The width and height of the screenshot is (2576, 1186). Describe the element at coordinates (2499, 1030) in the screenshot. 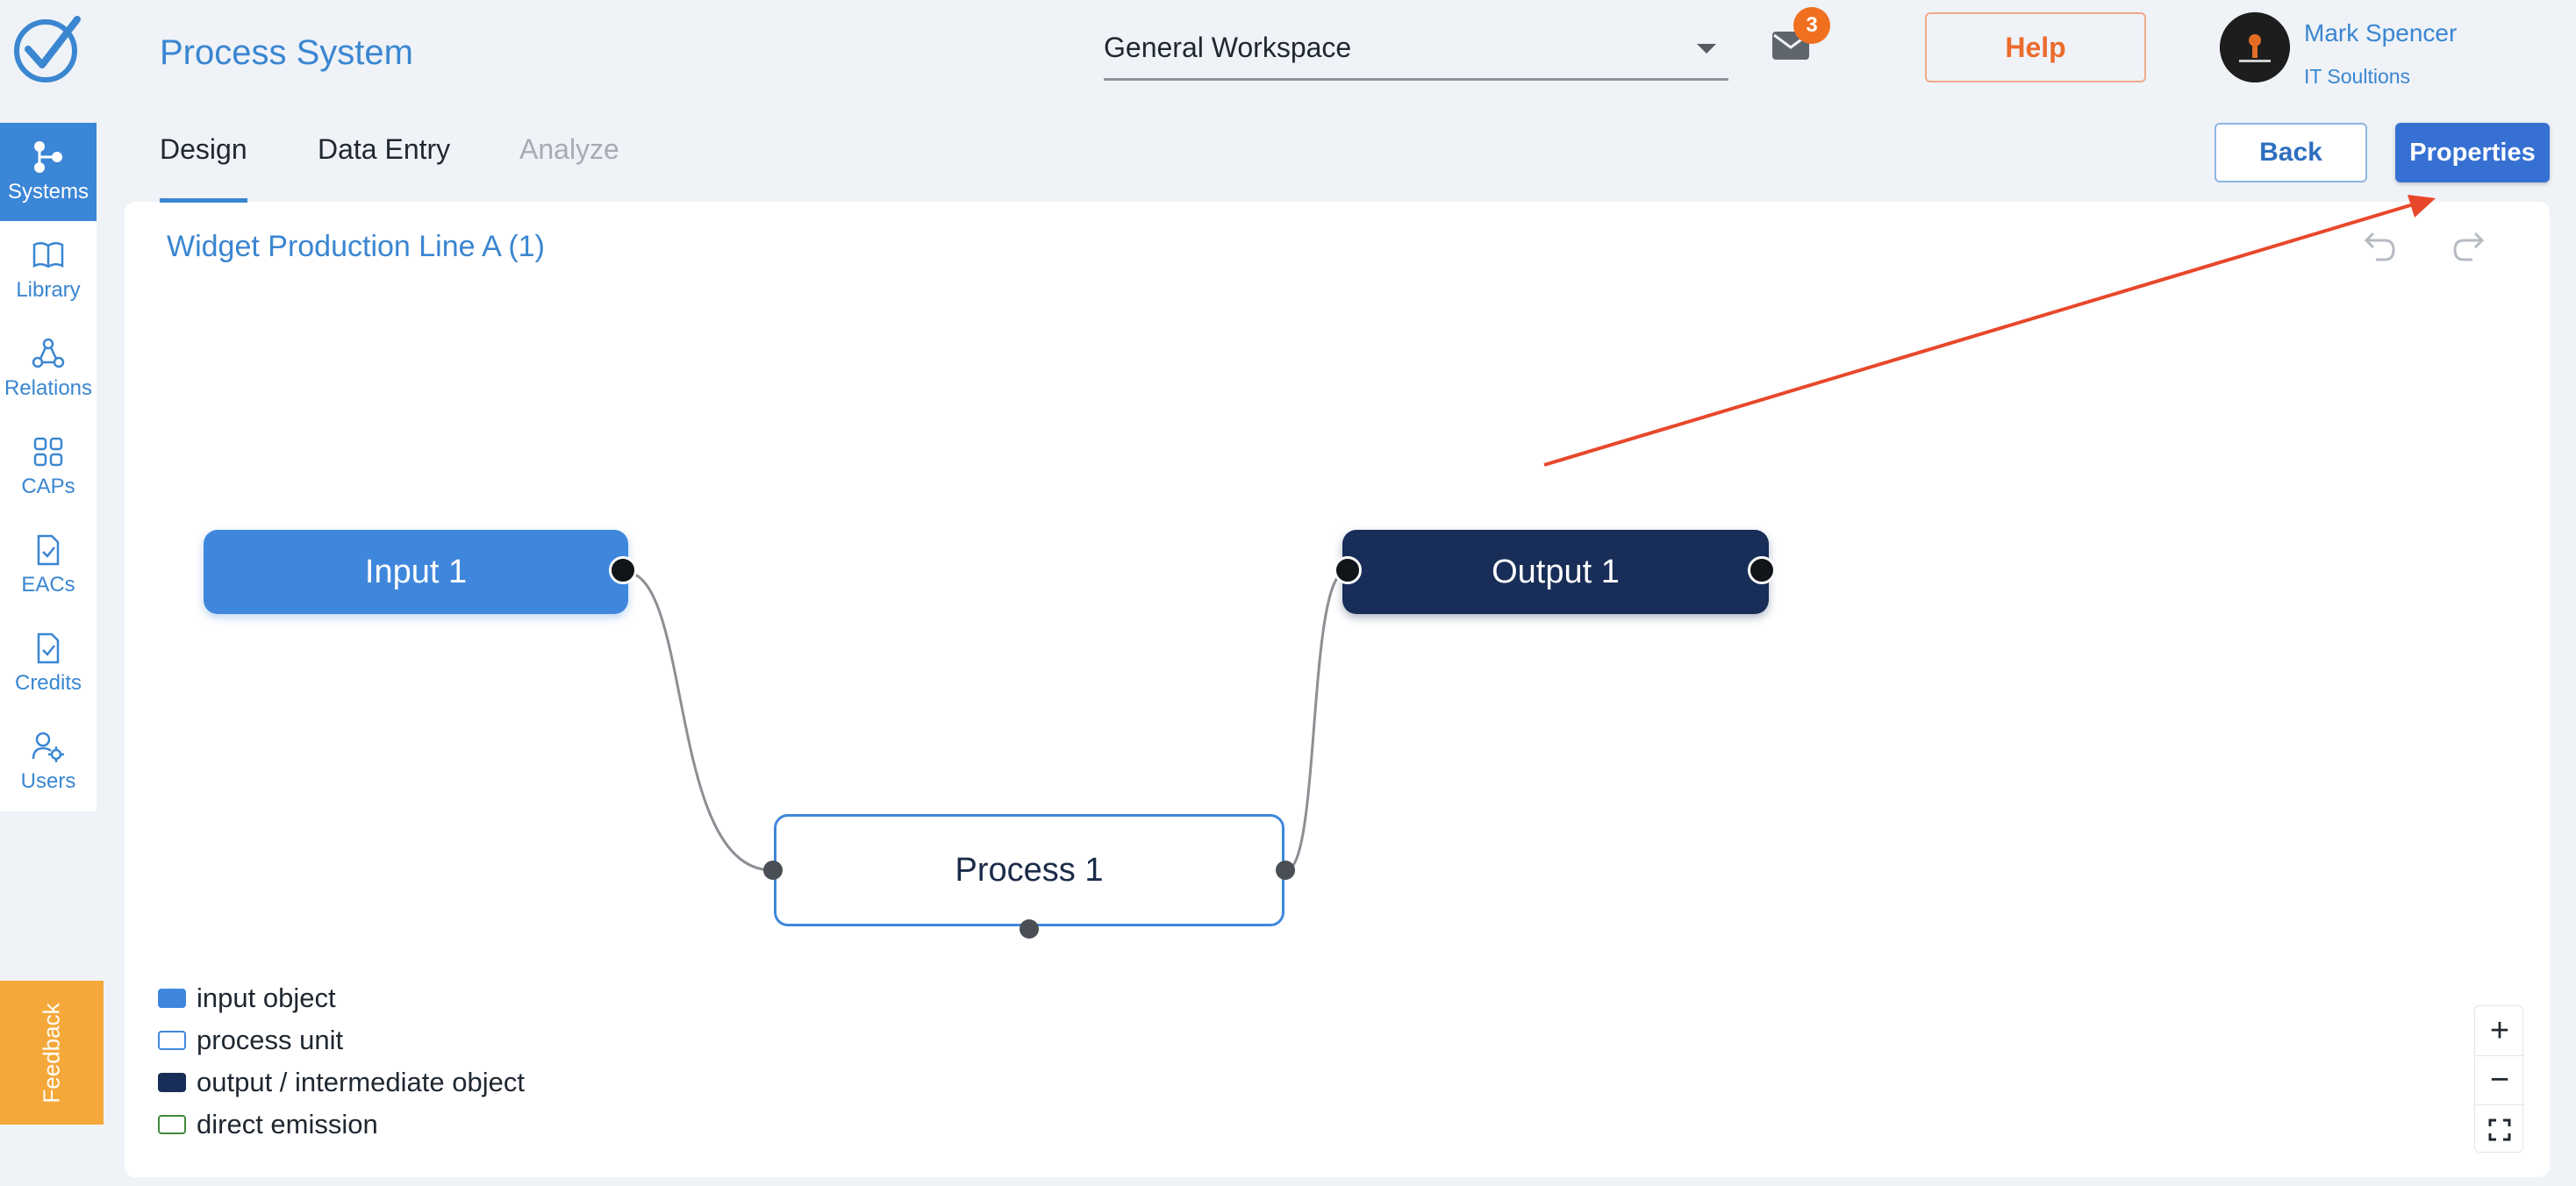

I see `zoom-in-button: +` at that location.